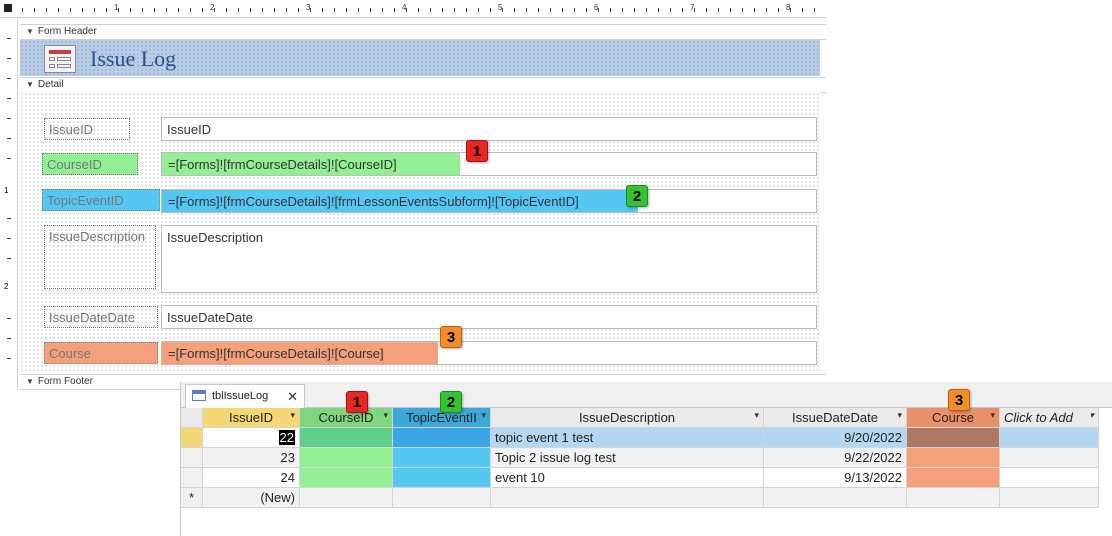 The image size is (1112, 536). What do you see at coordinates (835, 478) in the screenshot?
I see `cell-issuedatedate: 9/13/2022` at bounding box center [835, 478].